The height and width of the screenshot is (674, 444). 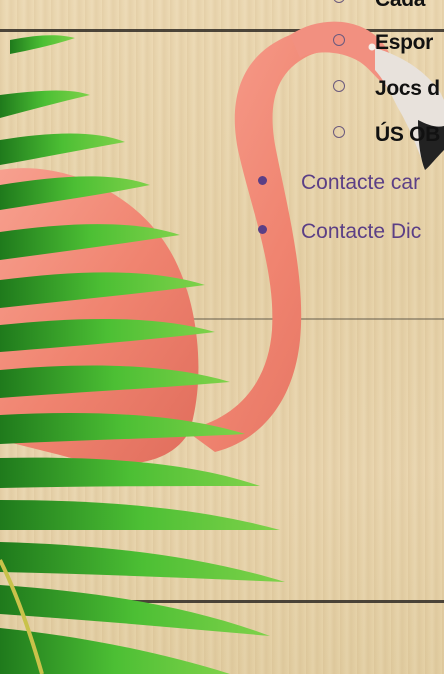 What do you see at coordinates (339, 183) in the screenshot?
I see `menu-link-contacte-car: Contacte car` at bounding box center [339, 183].